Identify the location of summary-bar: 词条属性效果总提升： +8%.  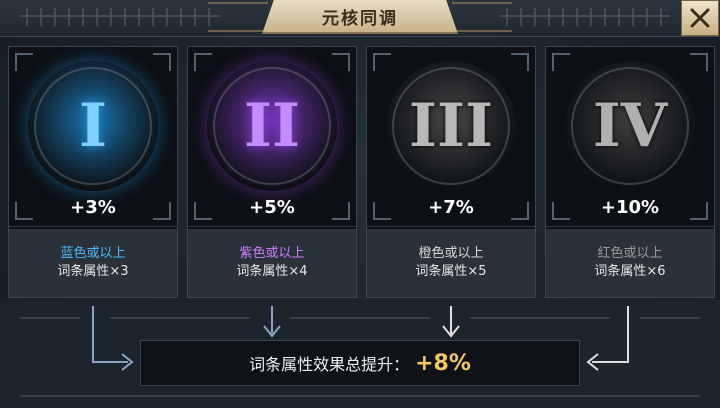
(360, 363).